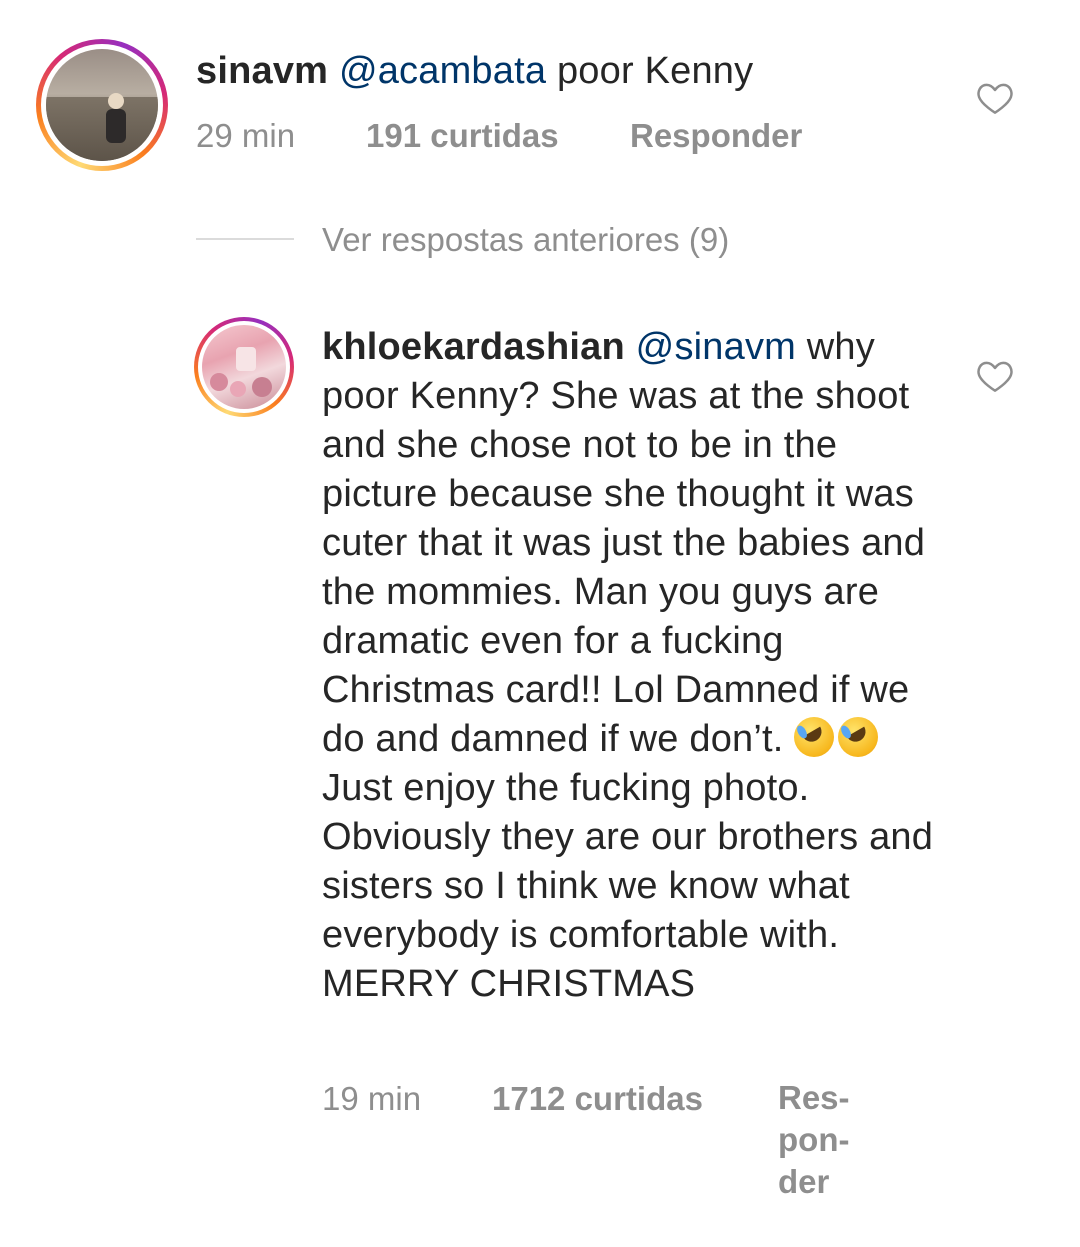  Describe the element at coordinates (804, 1181) in the screenshot. I see `reply-label: der` at that location.